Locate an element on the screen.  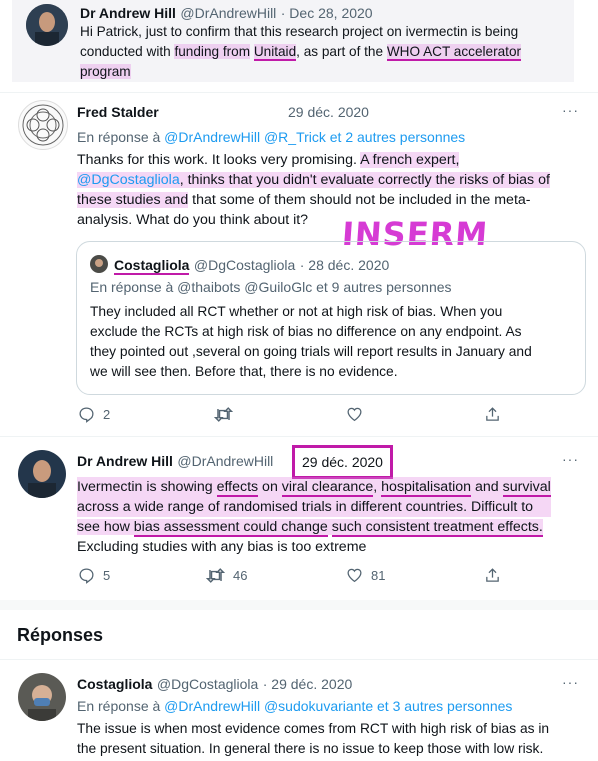
highlight: such consistent treatment effects. is located at coordinates (437, 528).